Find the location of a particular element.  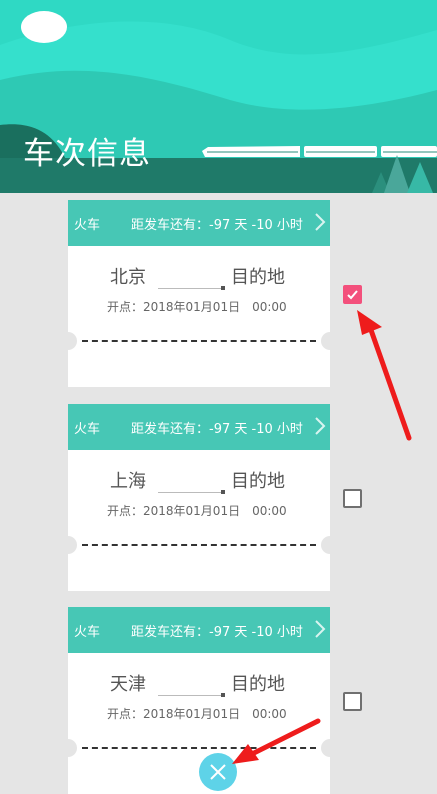

page-title: 车次信息 is located at coordinates (87, 154).